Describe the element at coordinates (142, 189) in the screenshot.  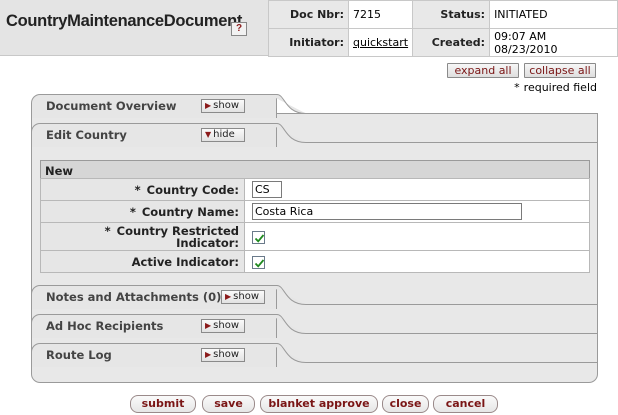
I see `country-code-label-cell: * Country Code:` at that location.